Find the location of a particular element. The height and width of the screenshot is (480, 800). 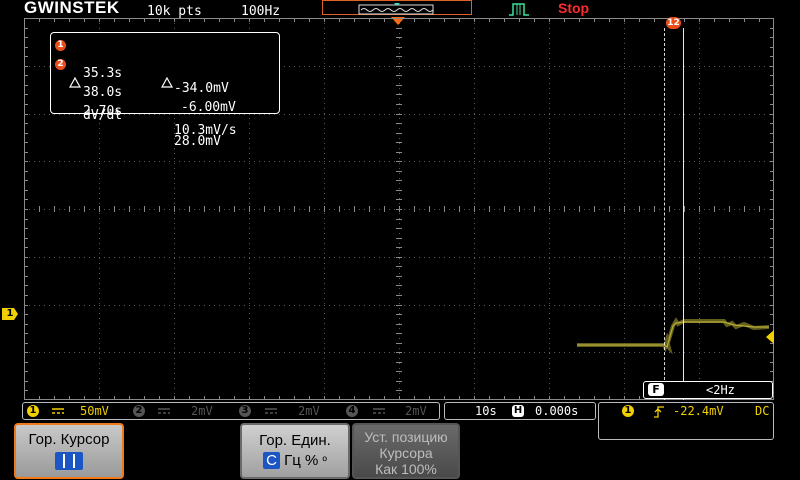

horizontal-position-badge: H is located at coordinates (518, 411).